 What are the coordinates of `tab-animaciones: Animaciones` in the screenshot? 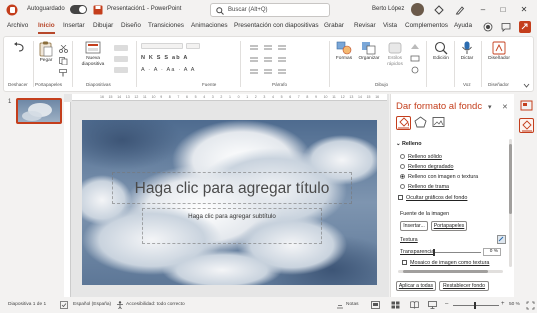 It's located at (209, 25).